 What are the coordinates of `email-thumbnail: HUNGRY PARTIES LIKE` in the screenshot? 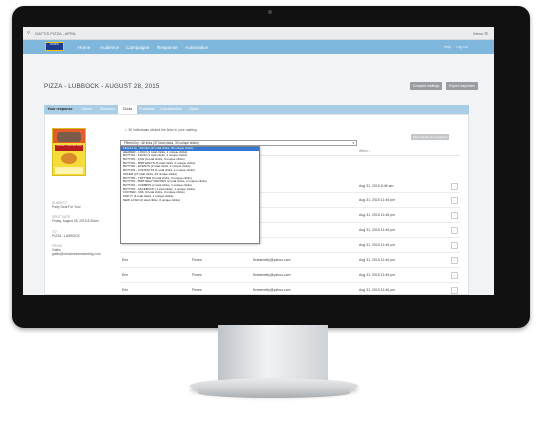 It's located at (69, 152).